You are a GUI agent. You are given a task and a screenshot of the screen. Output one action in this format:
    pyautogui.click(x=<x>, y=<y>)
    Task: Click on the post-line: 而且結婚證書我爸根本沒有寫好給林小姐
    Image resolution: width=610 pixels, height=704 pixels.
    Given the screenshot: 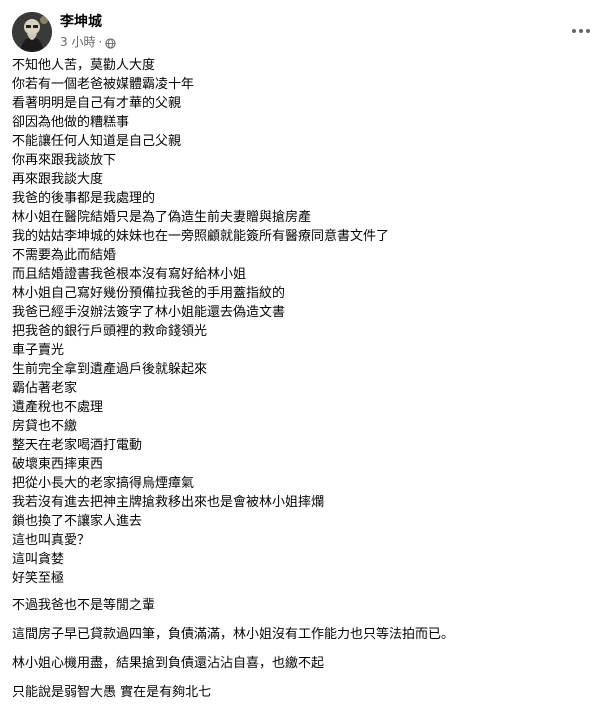 What is the action you would take?
    pyautogui.click(x=129, y=274)
    